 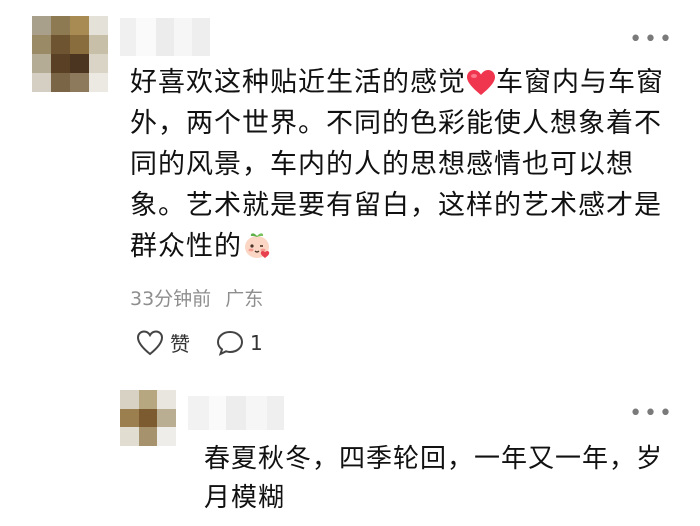 I want to click on comment-location: 广东, so click(x=244, y=299).